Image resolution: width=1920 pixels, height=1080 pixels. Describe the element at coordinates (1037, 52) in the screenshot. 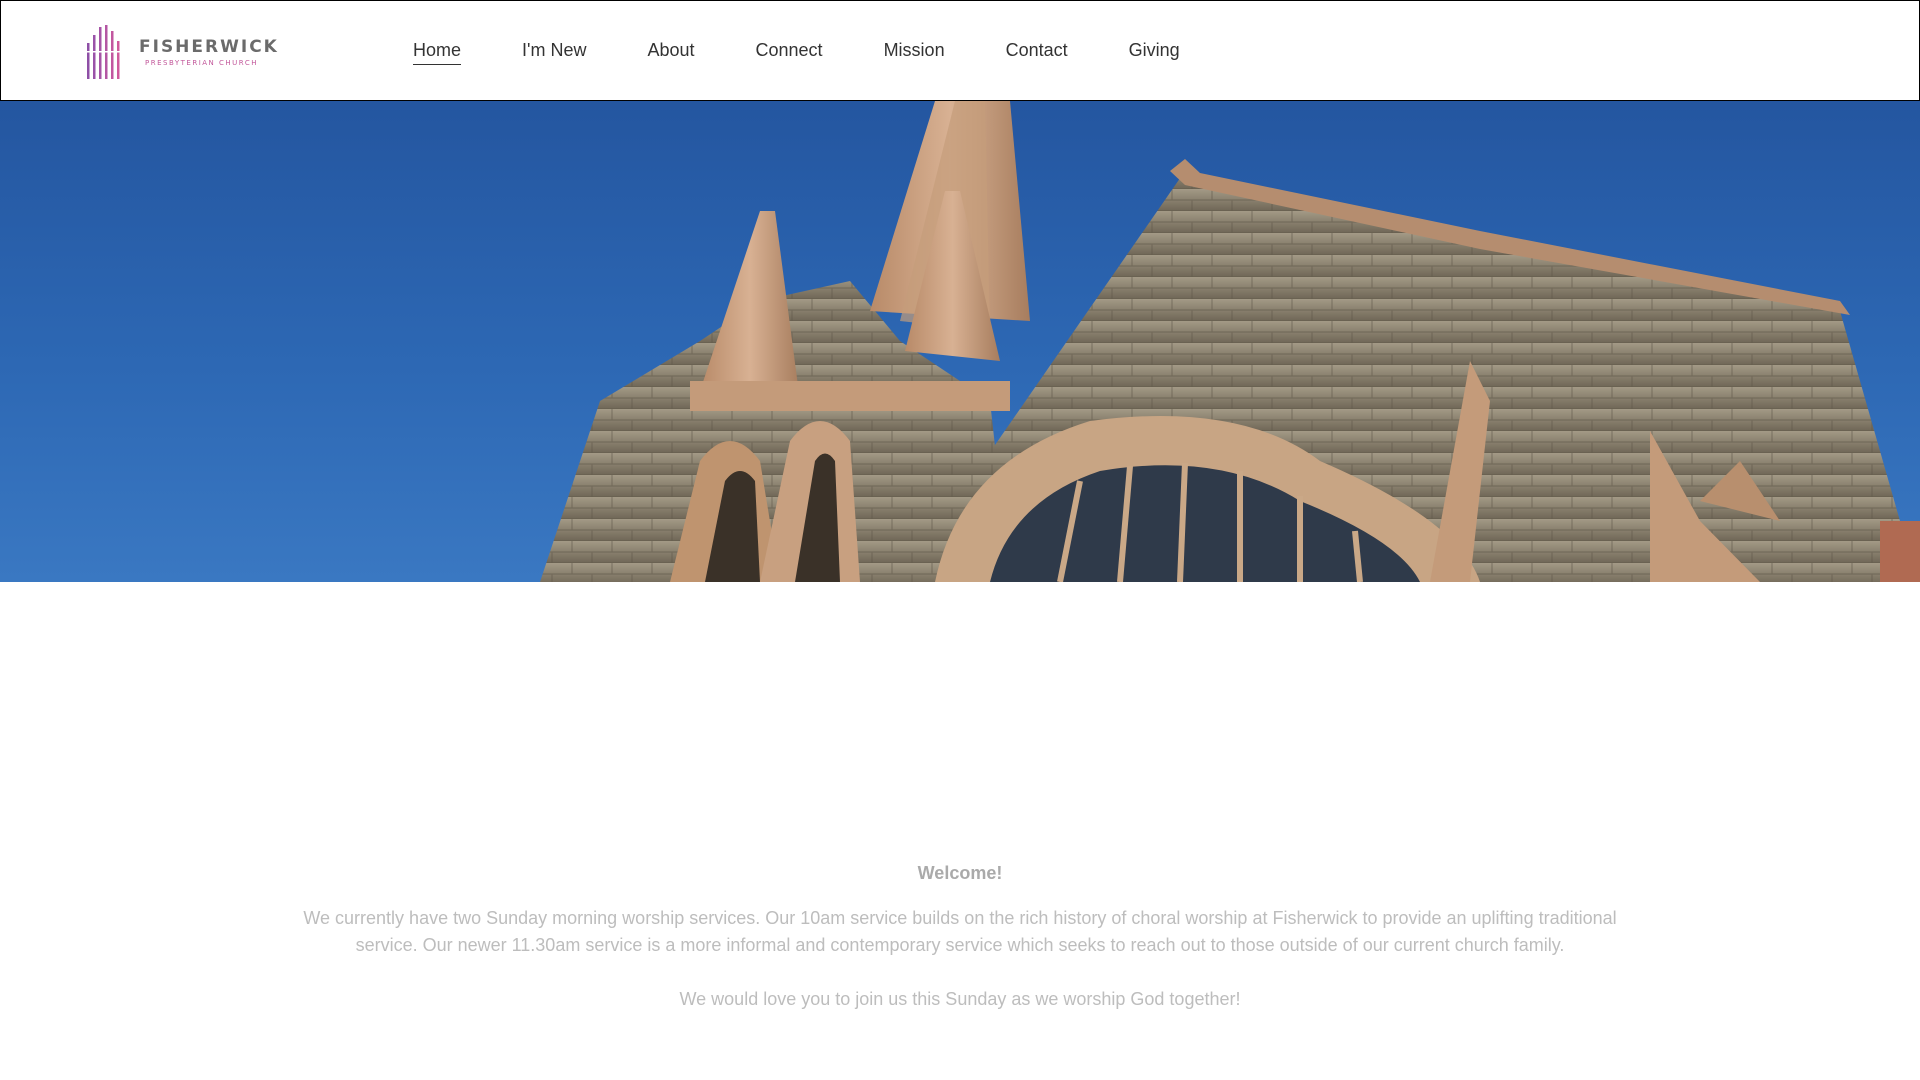

I see `nav-contact: Contact` at that location.